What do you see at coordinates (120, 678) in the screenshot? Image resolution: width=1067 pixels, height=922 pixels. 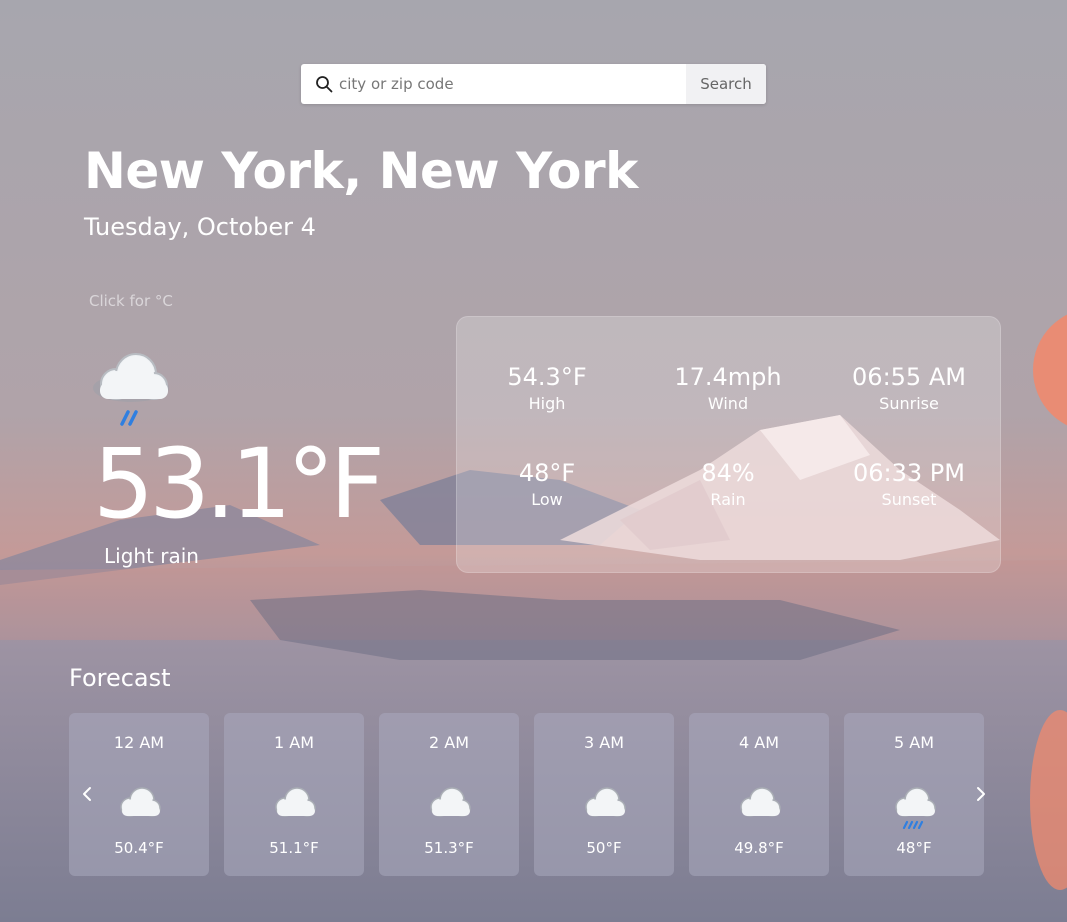 I see `forecast-title: Forecast` at bounding box center [120, 678].